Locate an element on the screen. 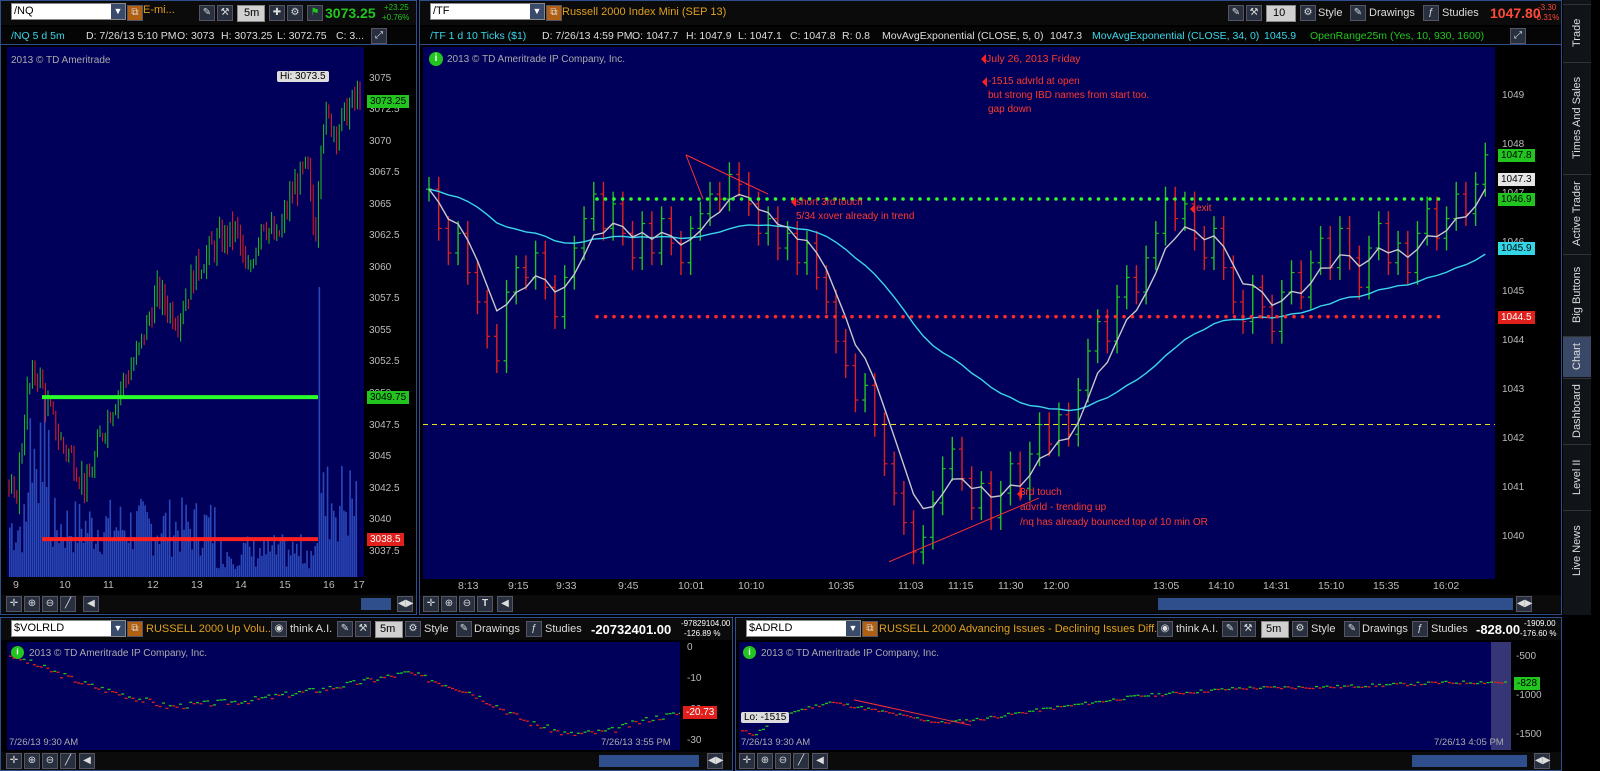 This screenshot has height=771, width=1600. side-tab-chart: Chart is located at coordinates (1577, 356).